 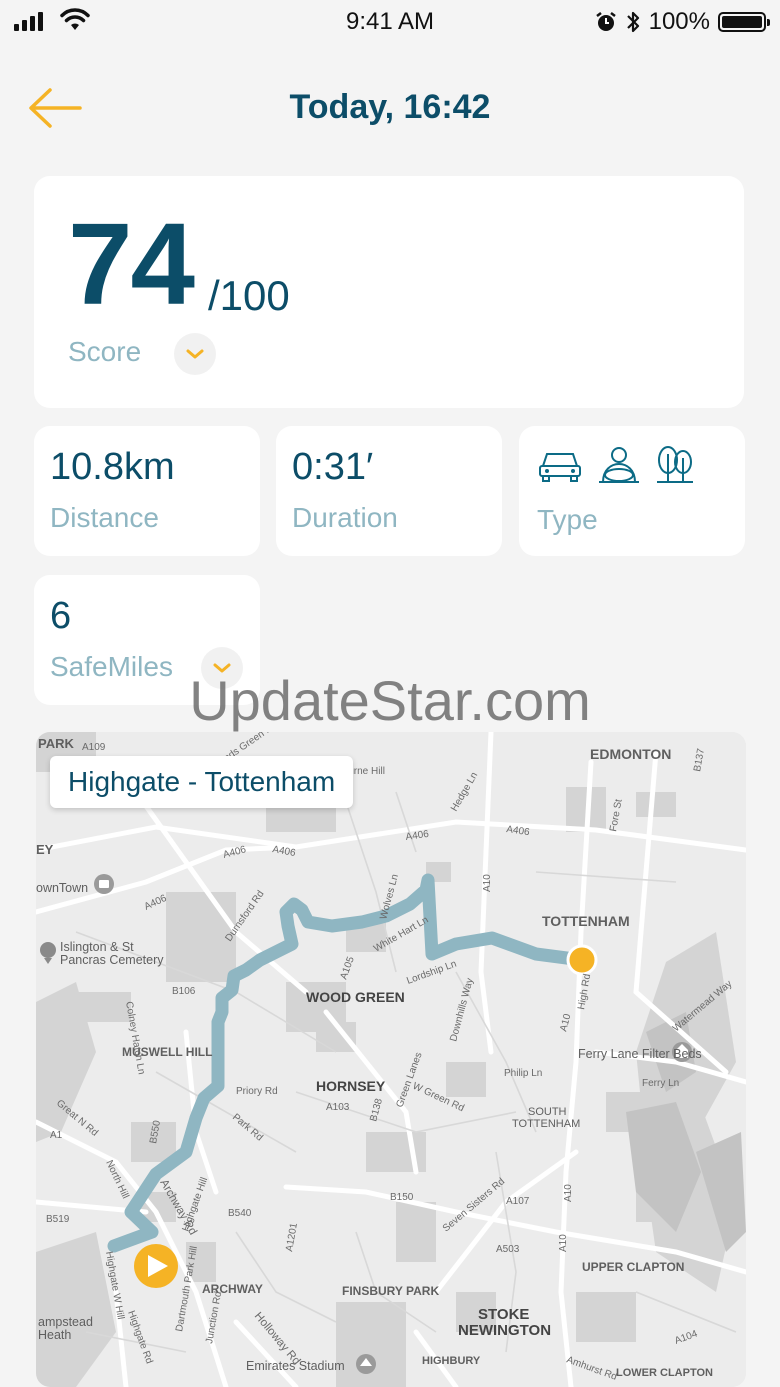 I want to click on map-label-upper-clapton: UPPER CLAPTON, so click(x=633, y=1267).